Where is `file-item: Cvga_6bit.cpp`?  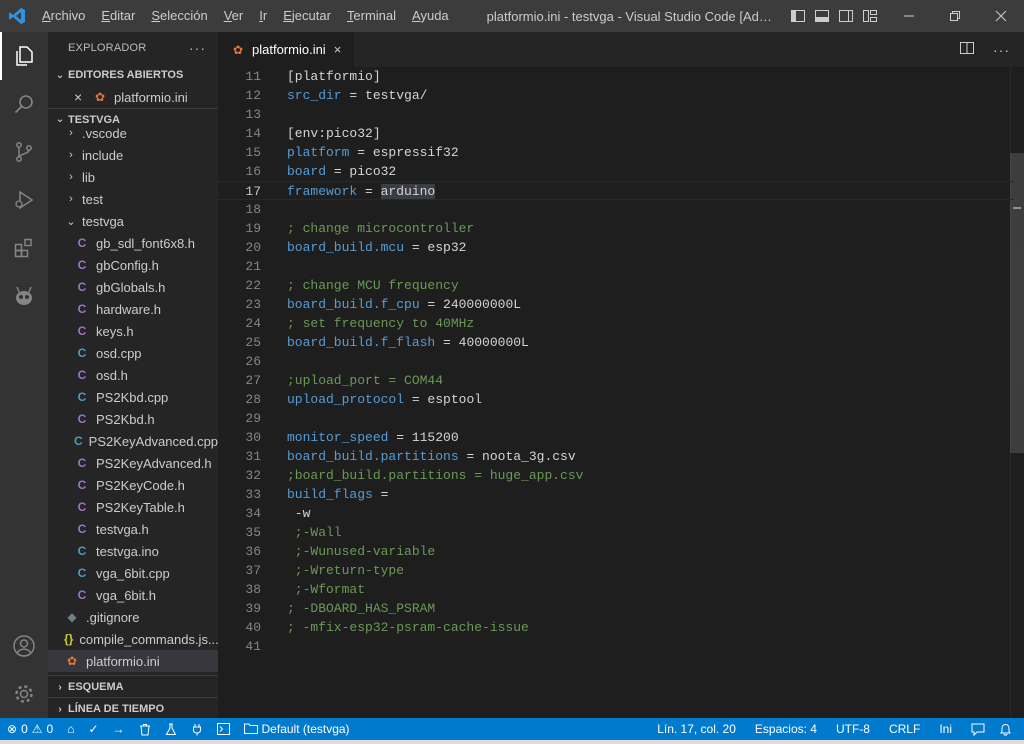
file-item: Cvga_6bit.cpp is located at coordinates (133, 573).